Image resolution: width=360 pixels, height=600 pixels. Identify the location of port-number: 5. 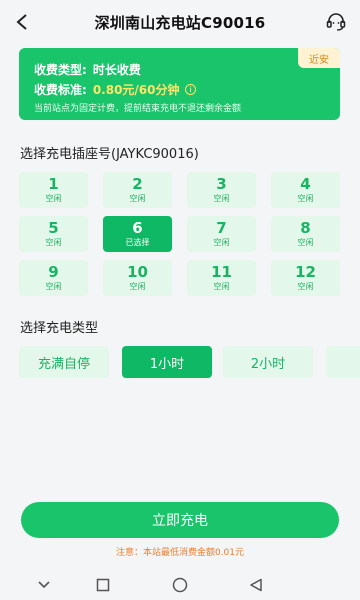
(53, 228).